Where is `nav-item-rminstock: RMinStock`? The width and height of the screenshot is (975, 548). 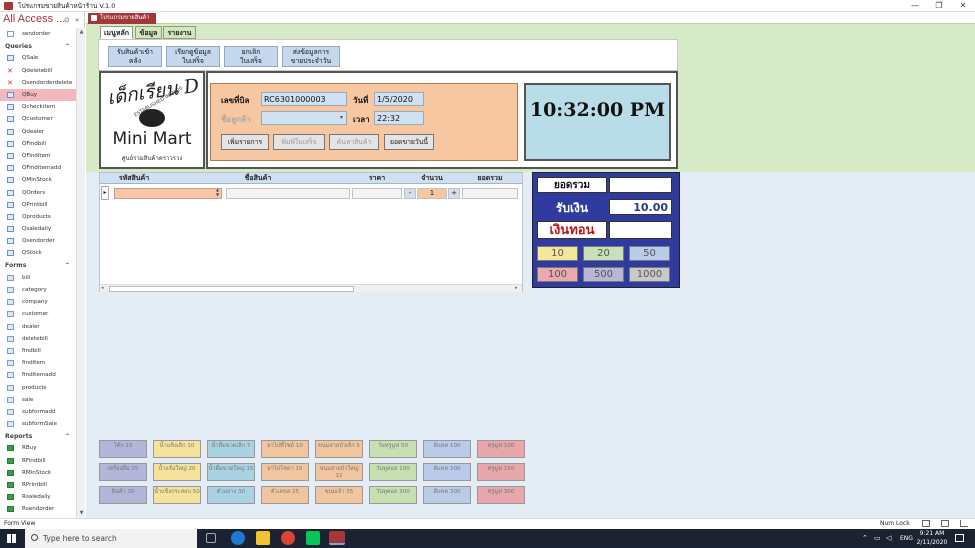
nav-item-rminstock: RMinStock is located at coordinates (38, 473).